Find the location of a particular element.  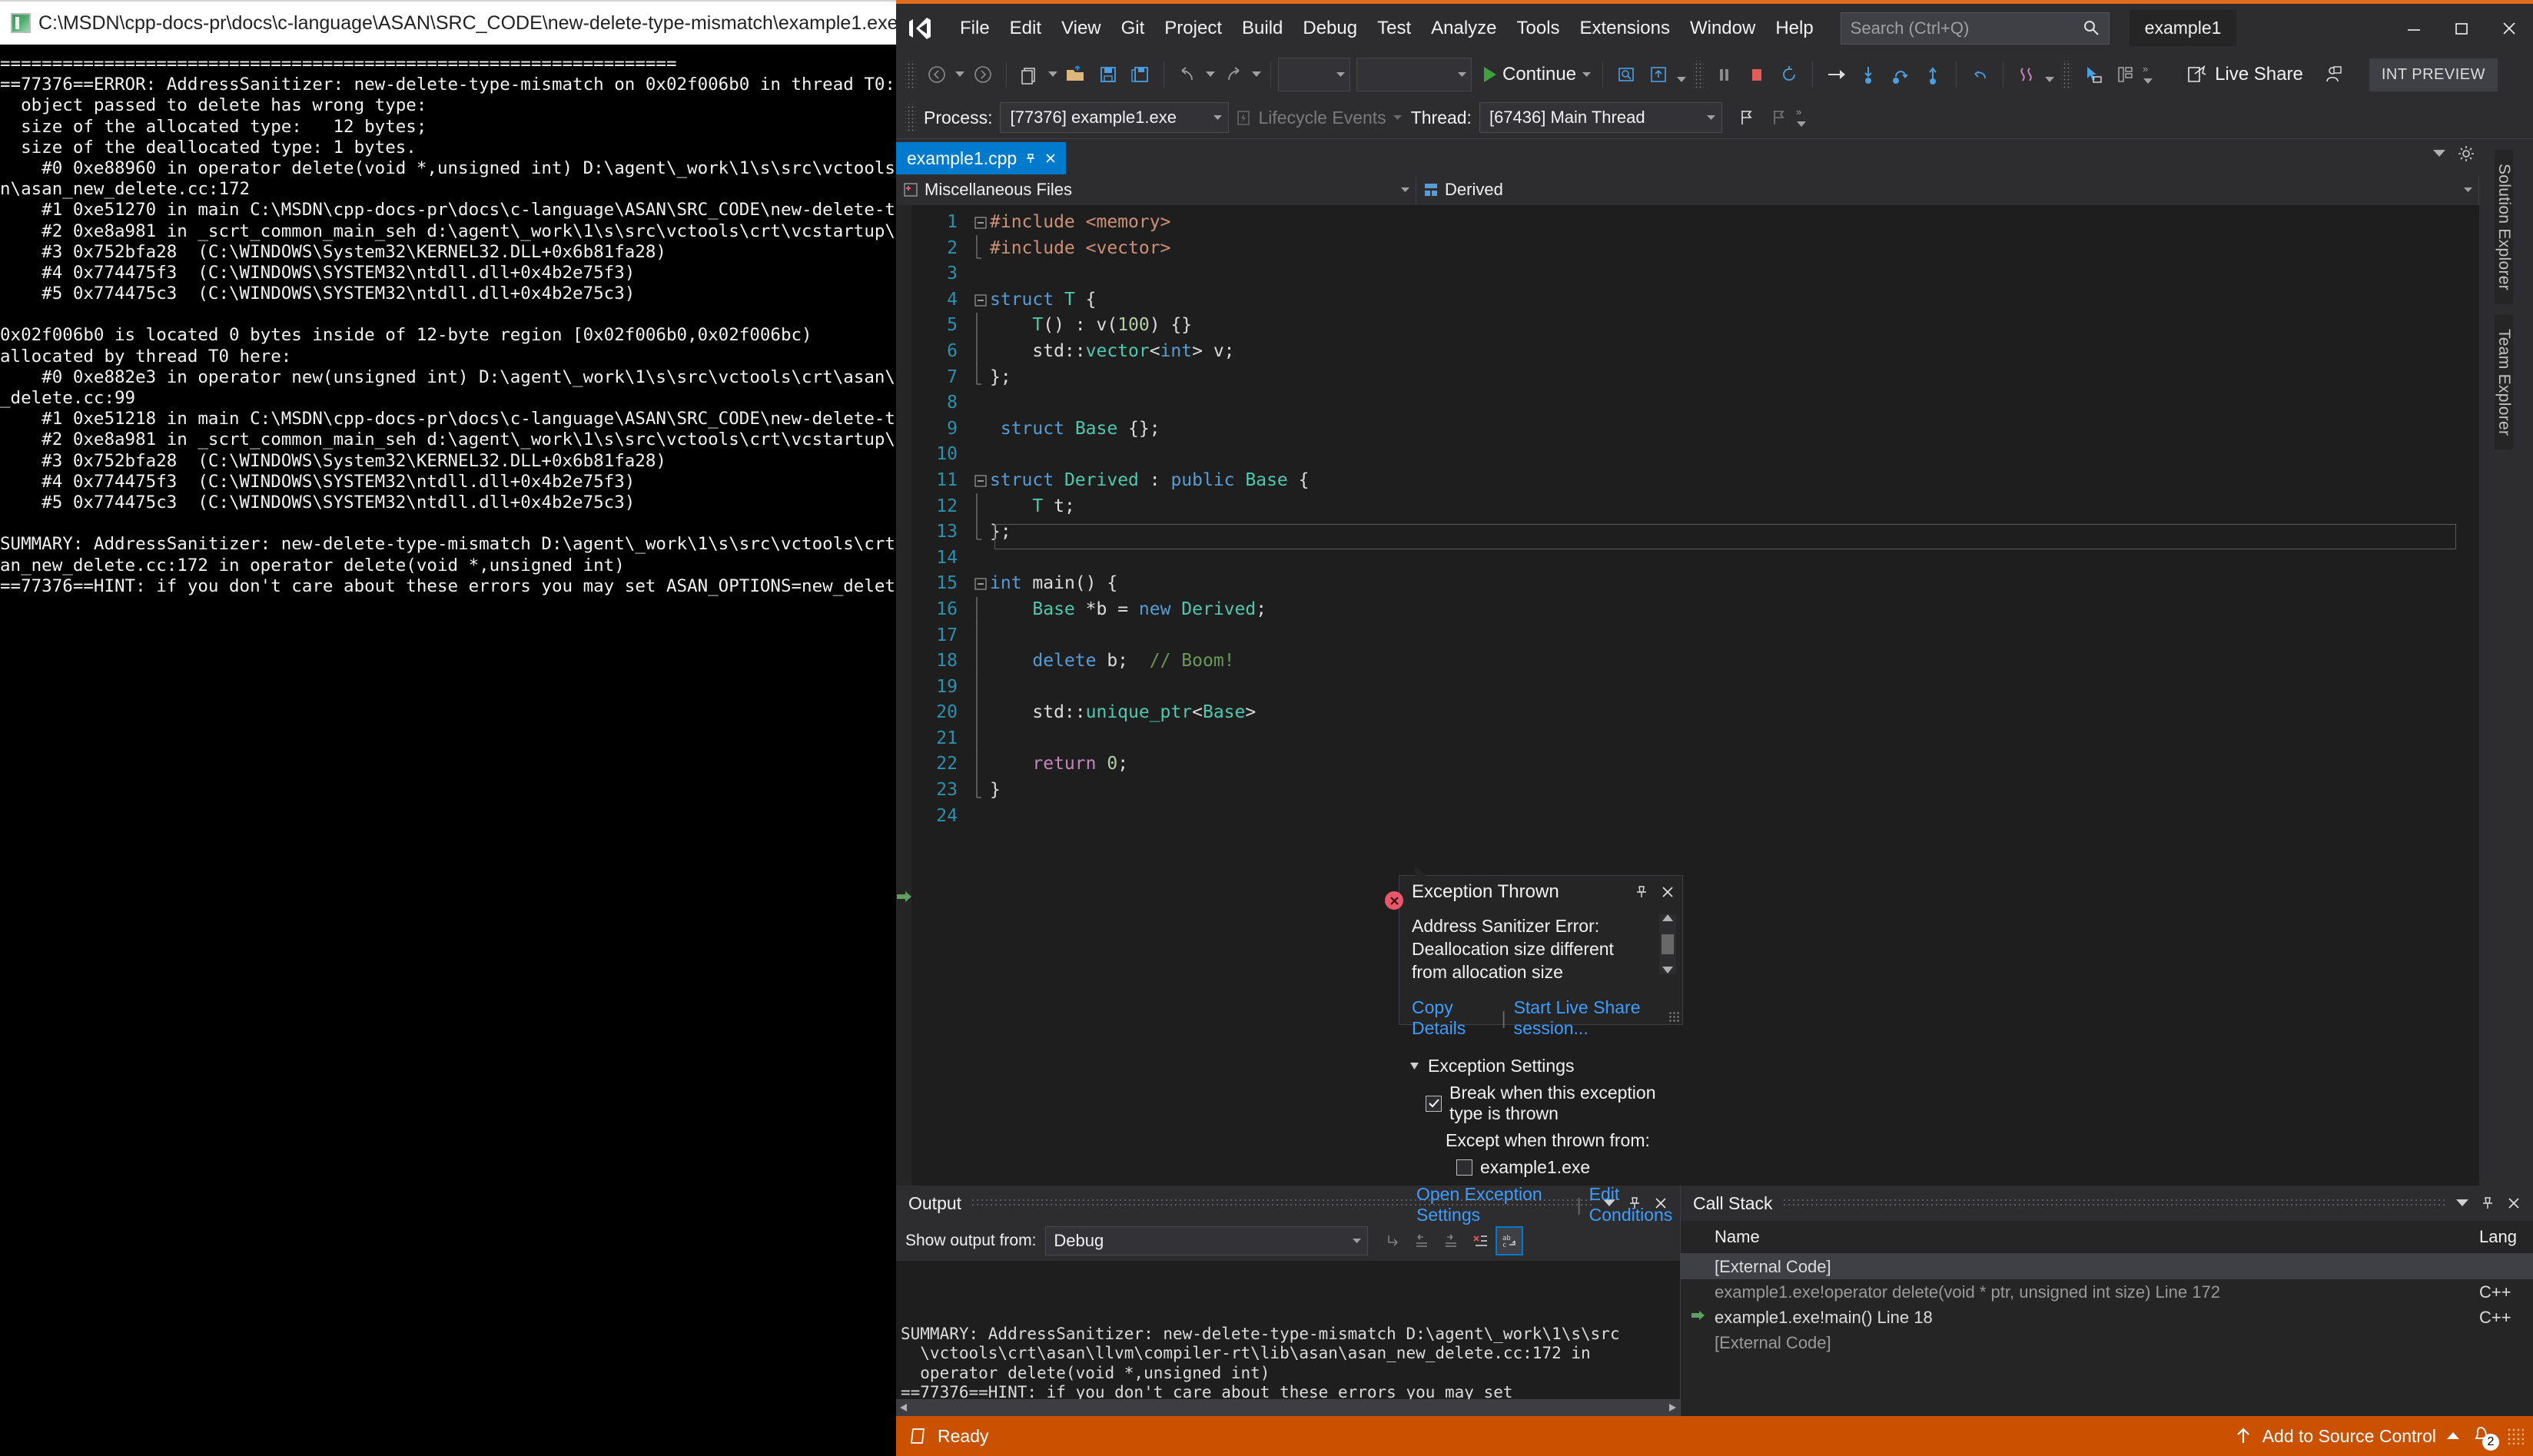

redo-icon is located at coordinates (1234, 75).